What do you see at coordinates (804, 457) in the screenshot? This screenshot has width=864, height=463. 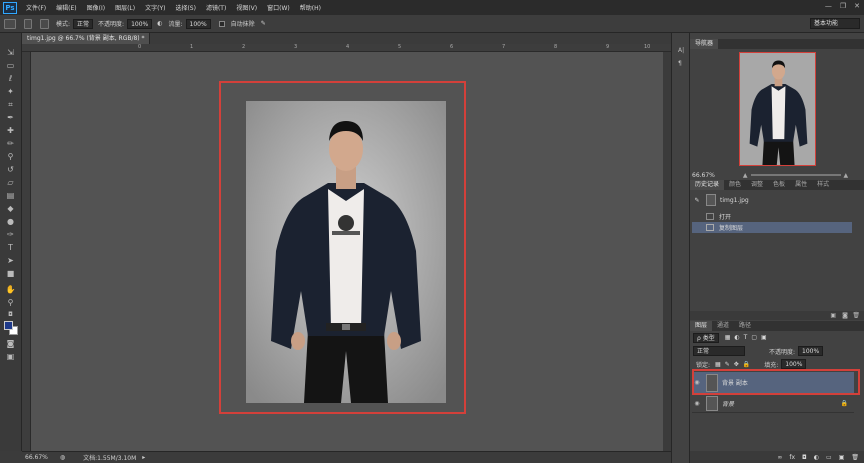 I see `add-mask-icon: ◘` at bounding box center [804, 457].